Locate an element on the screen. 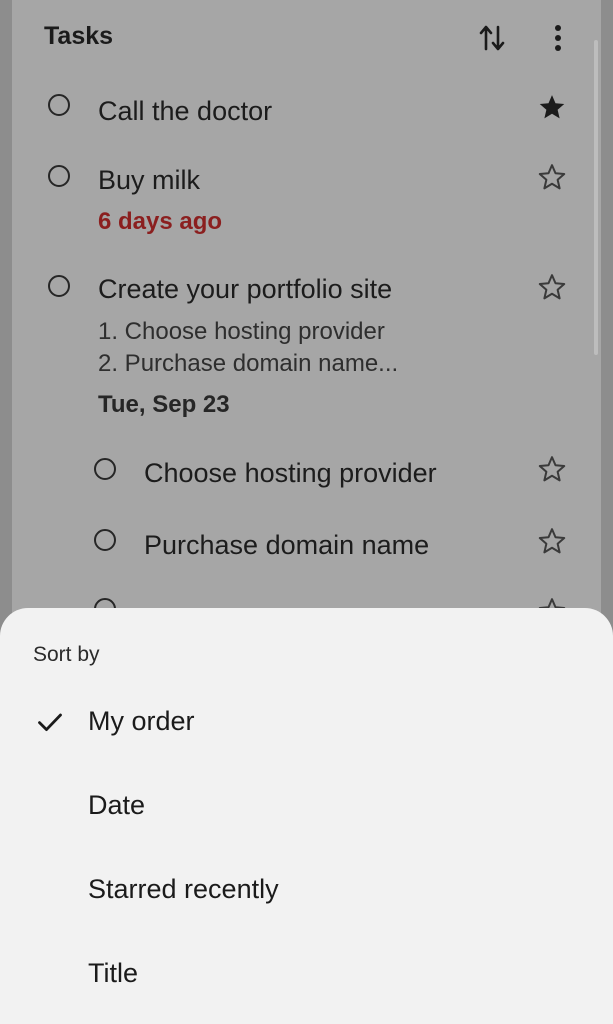 Image resolution: width=613 pixels, height=1024 pixels. sort-option-title: Title is located at coordinates (306, 974).